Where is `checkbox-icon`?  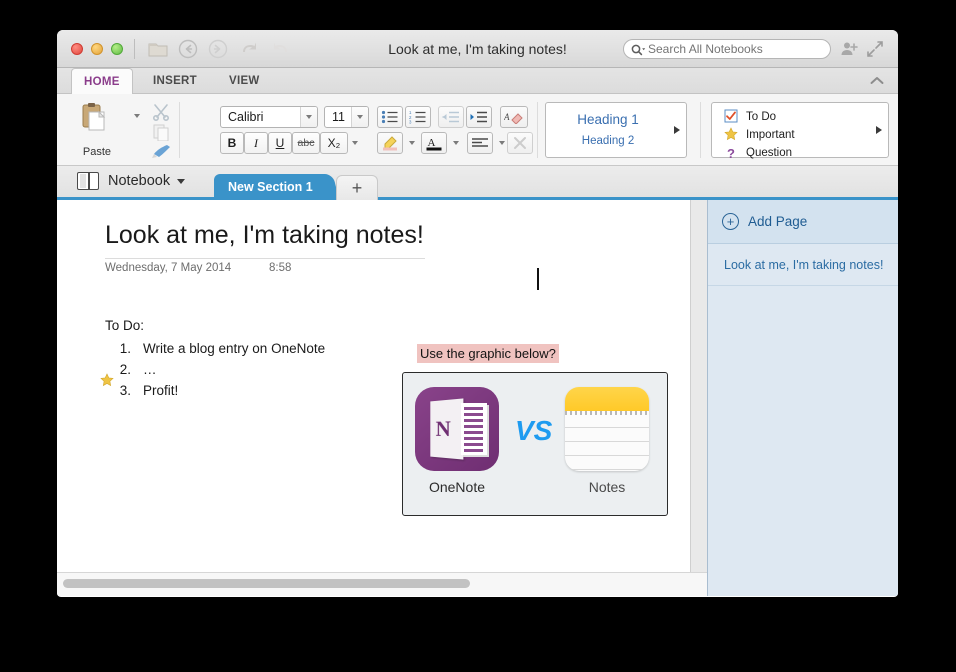
checkbox-icon is located at coordinates (731, 117).